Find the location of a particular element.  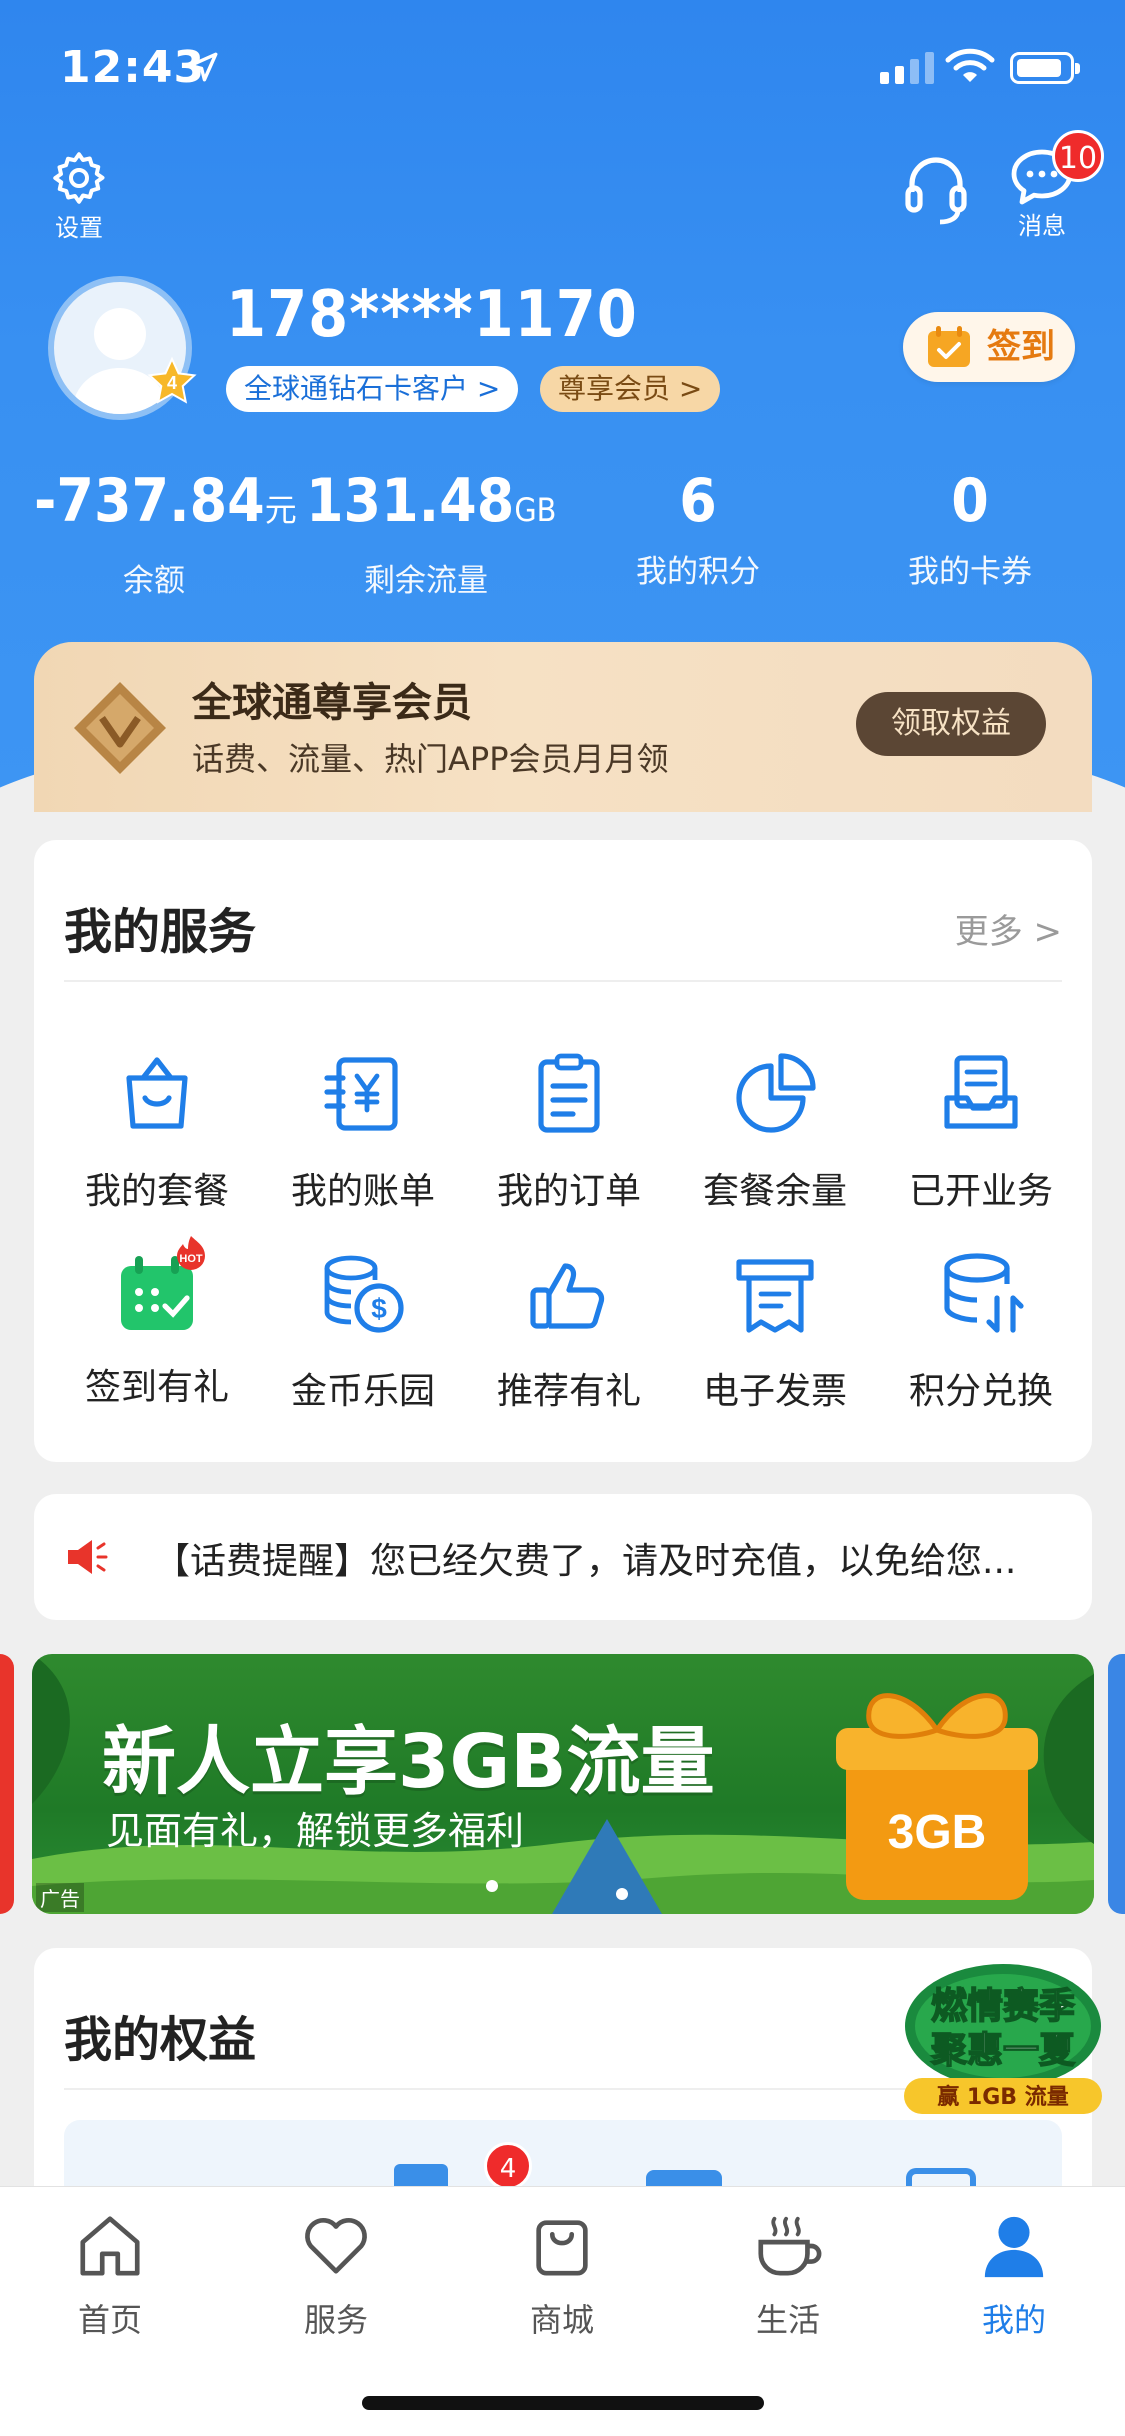

cellular-signal-icon is located at coordinates (907, 68).